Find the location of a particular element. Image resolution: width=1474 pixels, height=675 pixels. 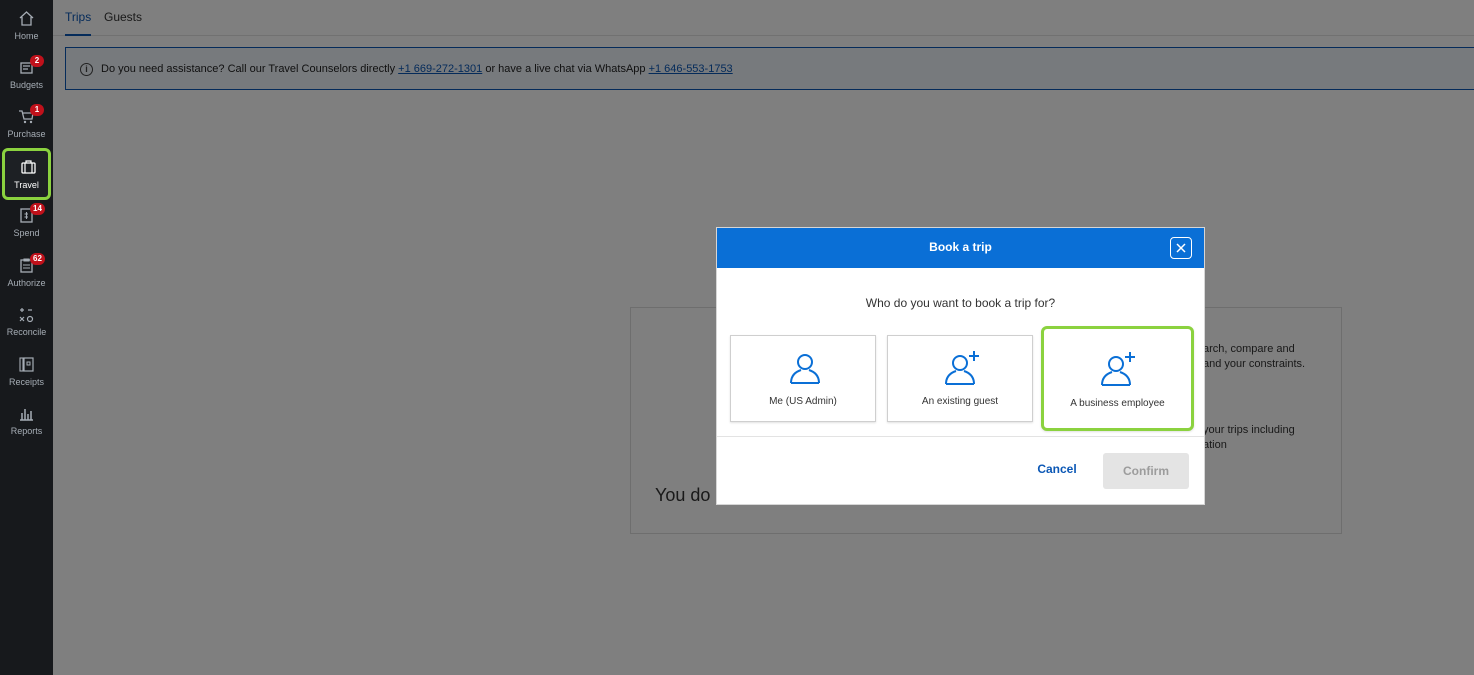

option-label: An existing guest is located at coordinates (960, 401).